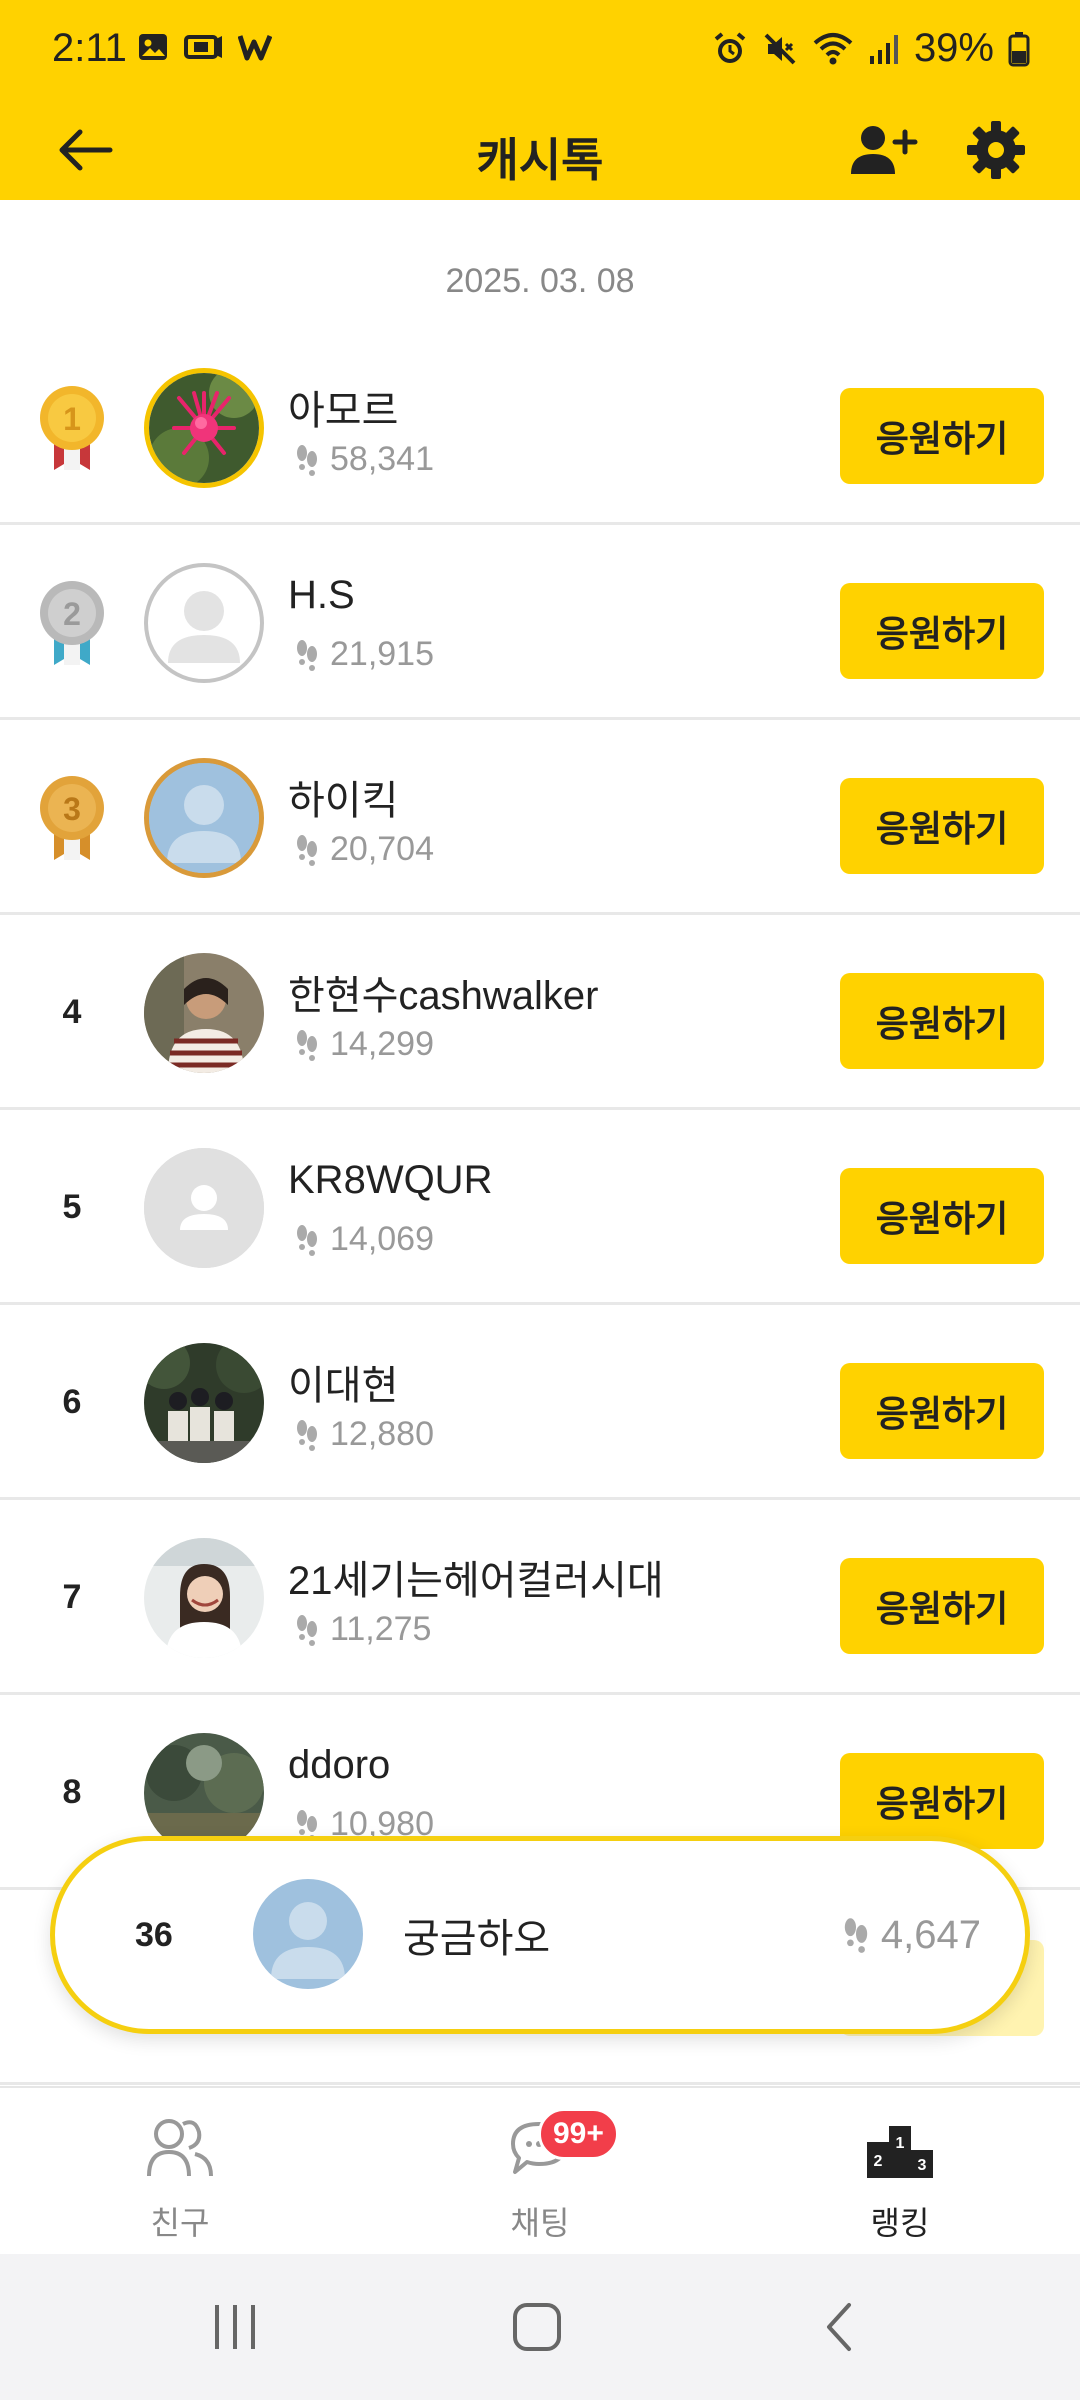 Image resolution: width=1080 pixels, height=2400 pixels. What do you see at coordinates (180, 2223) in the screenshot?
I see `nav-label-friends: 친구` at bounding box center [180, 2223].